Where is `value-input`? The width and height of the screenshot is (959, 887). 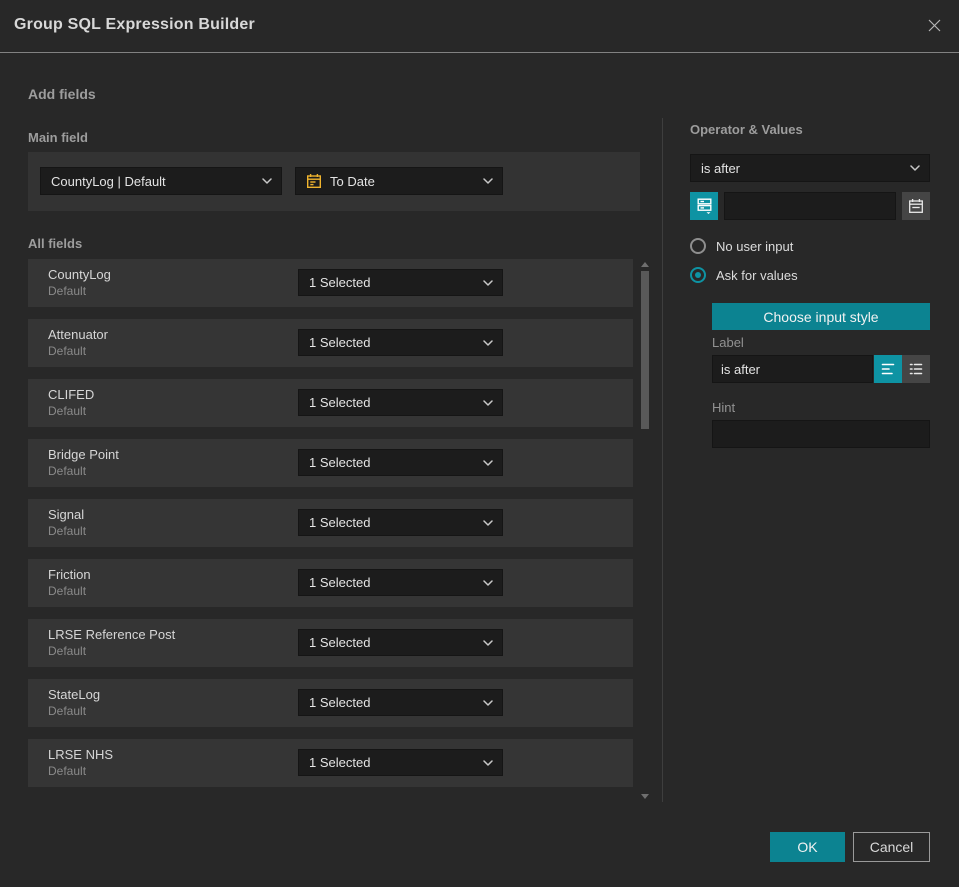 value-input is located at coordinates (810, 206).